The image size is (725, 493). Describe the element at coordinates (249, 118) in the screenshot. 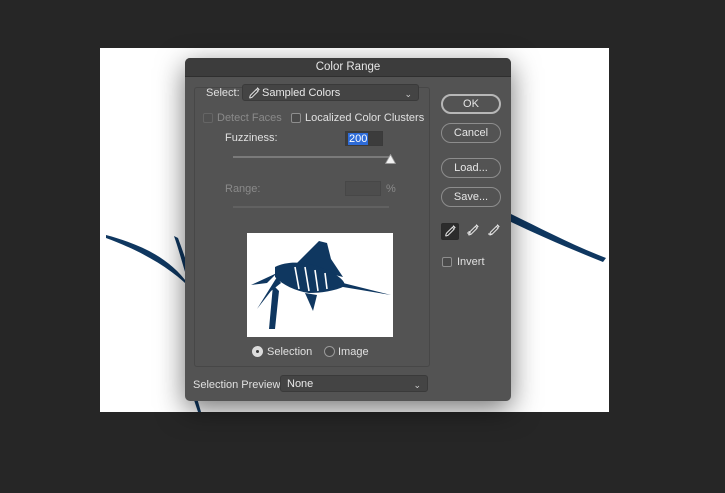

I see `detect-faces-label: Detect Faces` at that location.